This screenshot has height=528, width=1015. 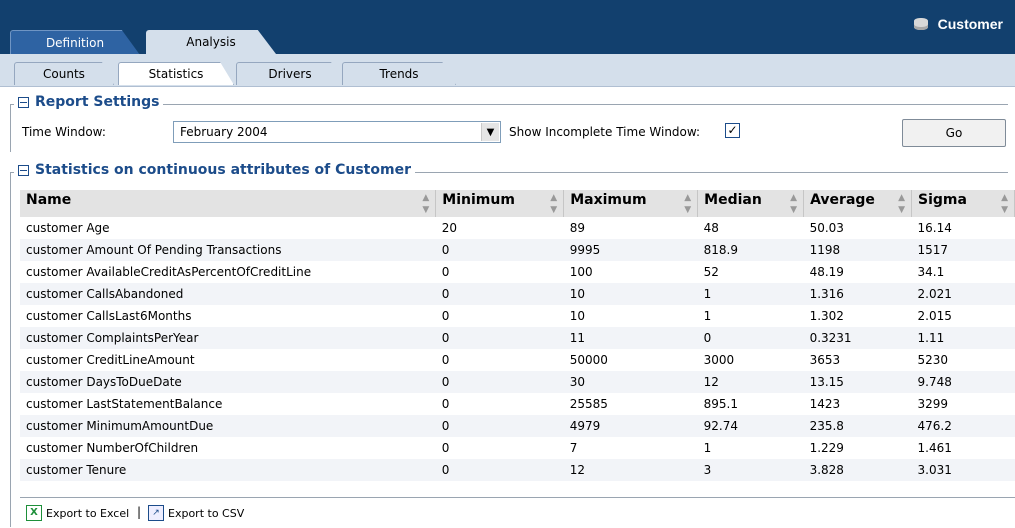 I want to click on table-cell: 92.74, so click(x=750, y=426).